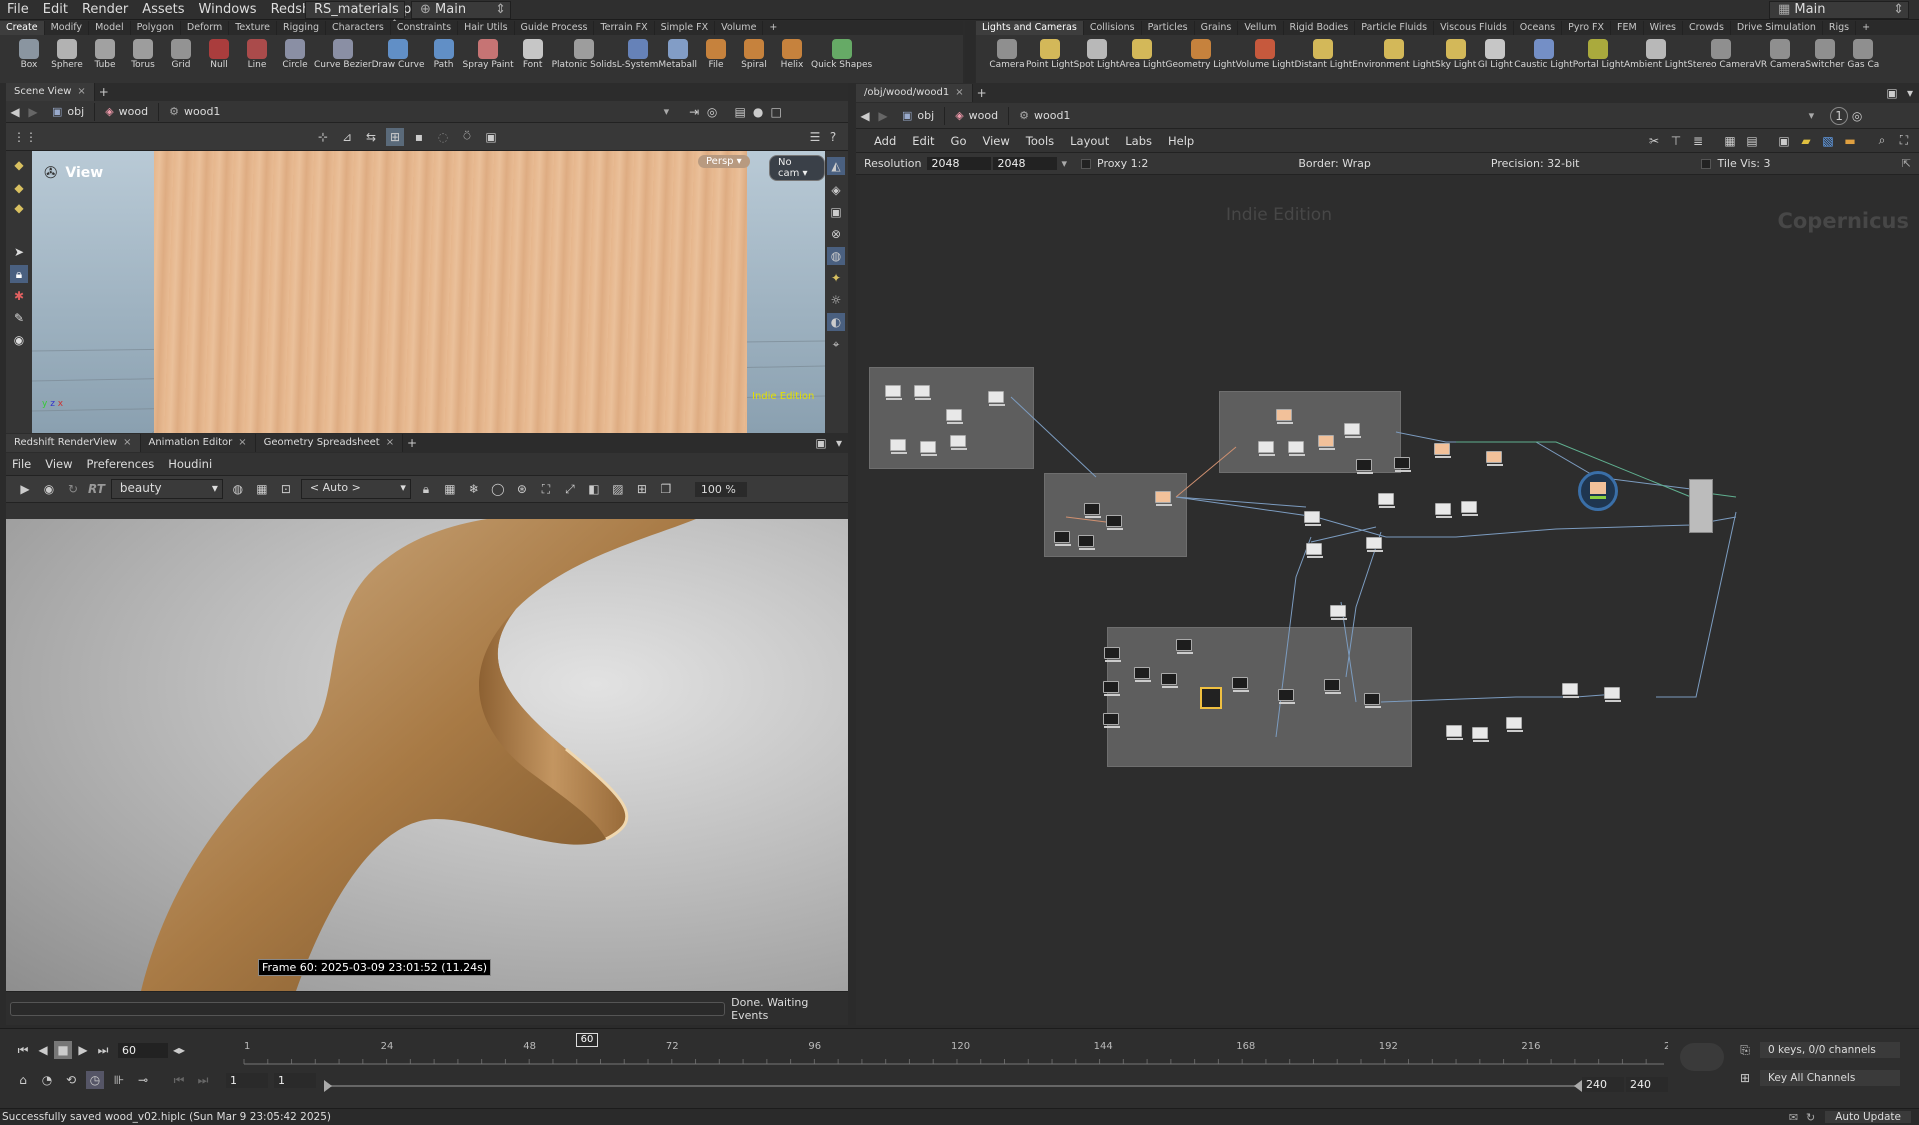  Describe the element at coordinates (143, 1050) in the screenshot. I see `current-frame-field: 60` at that location.